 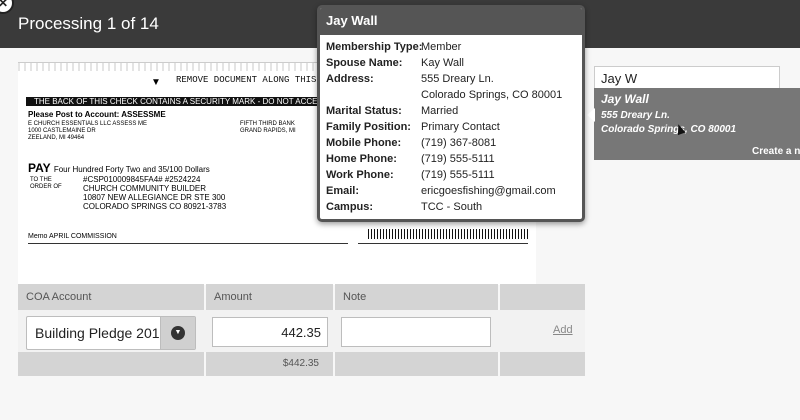 What do you see at coordinates (697, 153) in the screenshot?
I see `create-new-button: Create a n` at bounding box center [697, 153].